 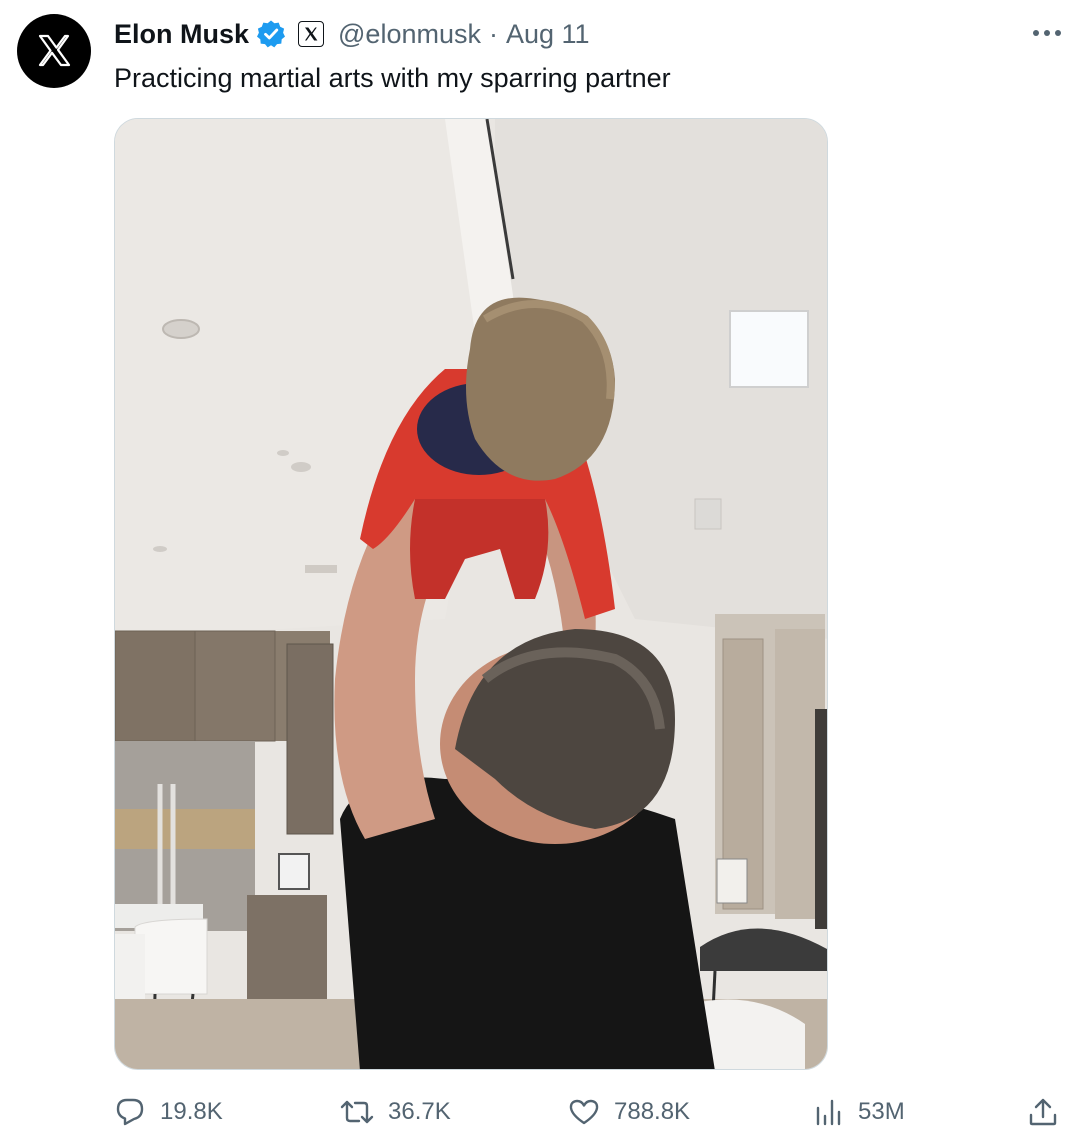 What do you see at coordinates (652, 1111) in the screenshot?
I see `like-count: 788.8K` at bounding box center [652, 1111].